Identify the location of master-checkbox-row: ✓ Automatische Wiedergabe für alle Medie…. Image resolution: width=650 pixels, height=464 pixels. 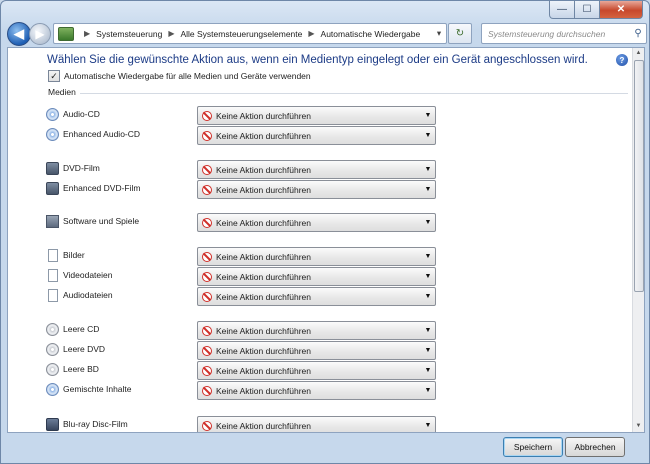
(179, 76).